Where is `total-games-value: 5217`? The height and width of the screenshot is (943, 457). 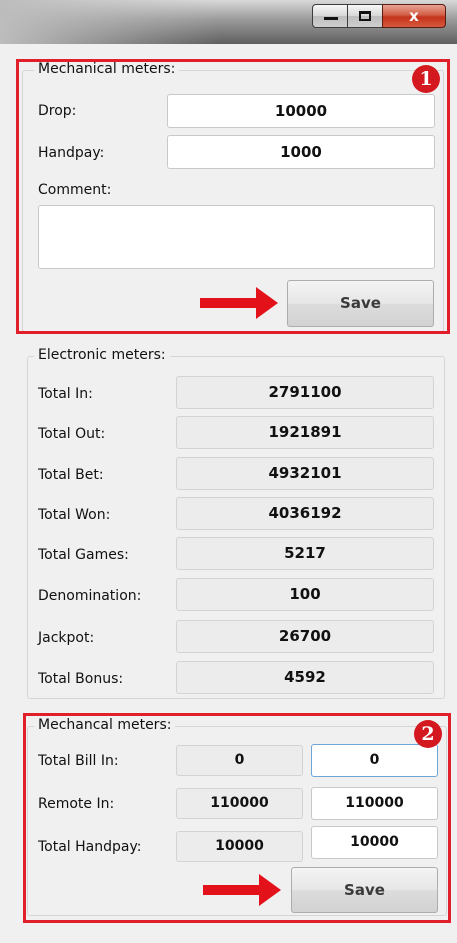
total-games-value: 5217 is located at coordinates (305, 553).